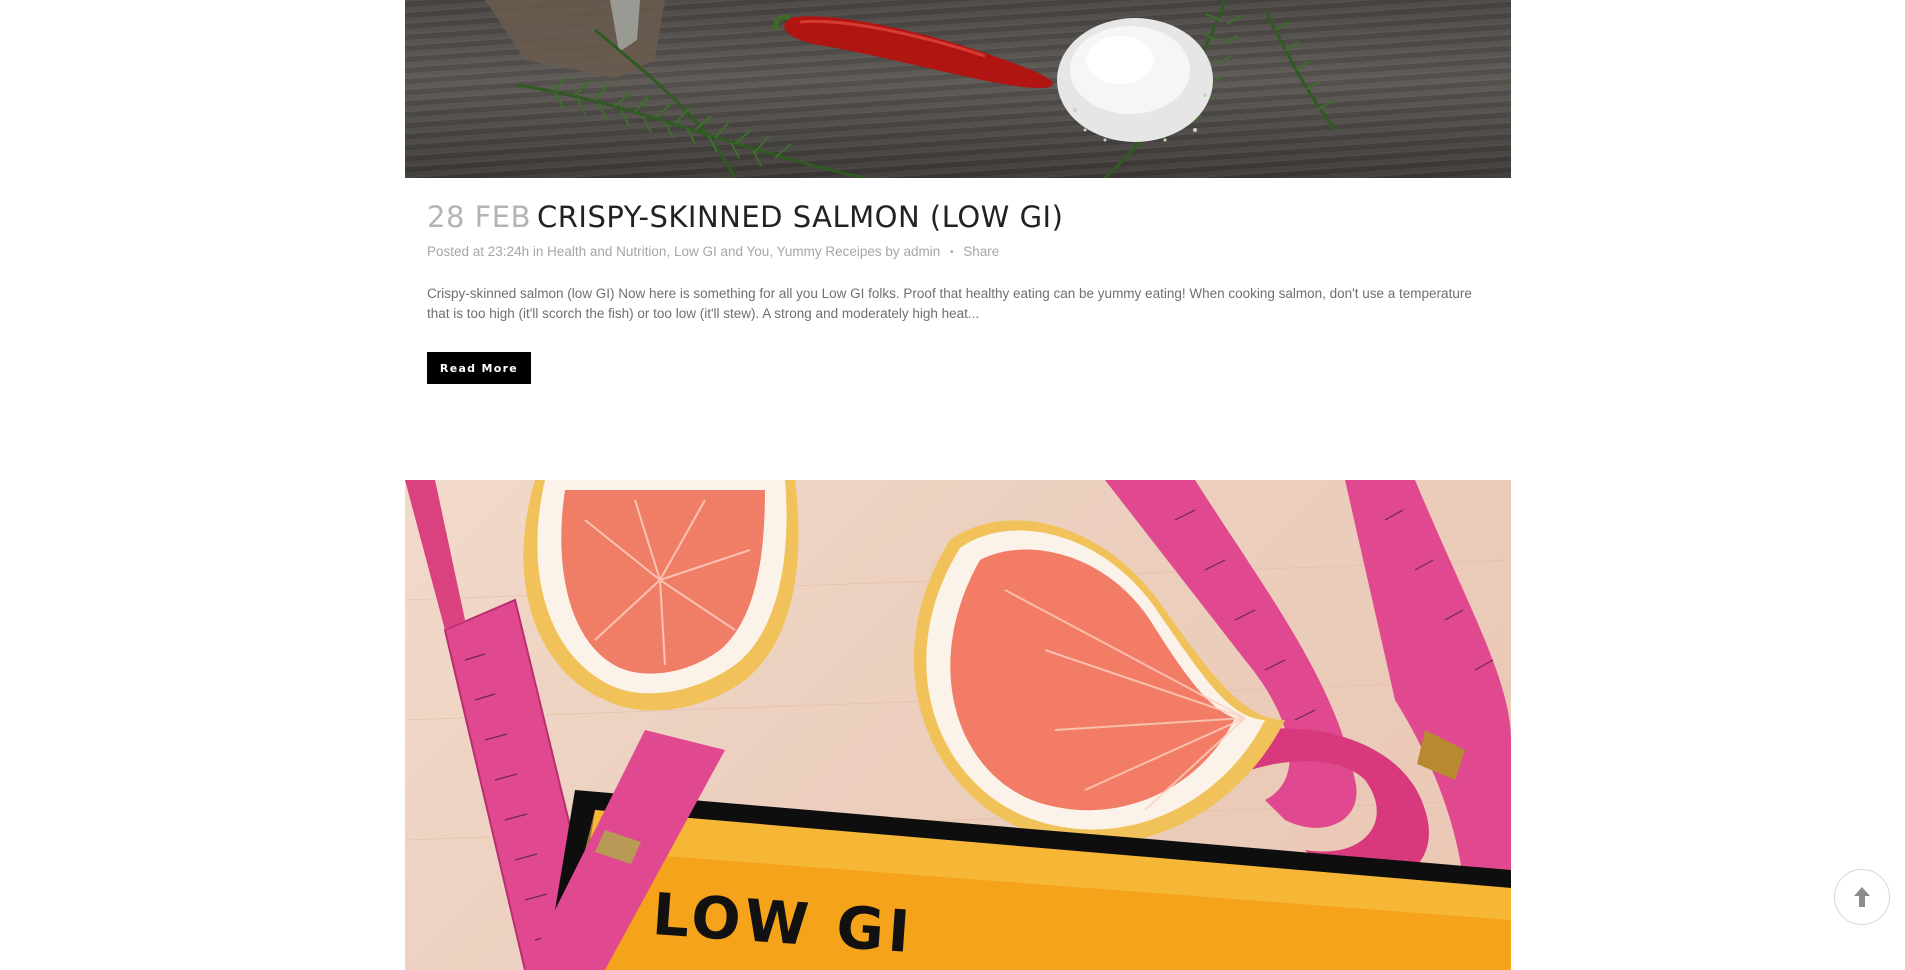 This screenshot has height=970, width=1905. What do you see at coordinates (981, 251) in the screenshot?
I see `share-link: Share` at bounding box center [981, 251].